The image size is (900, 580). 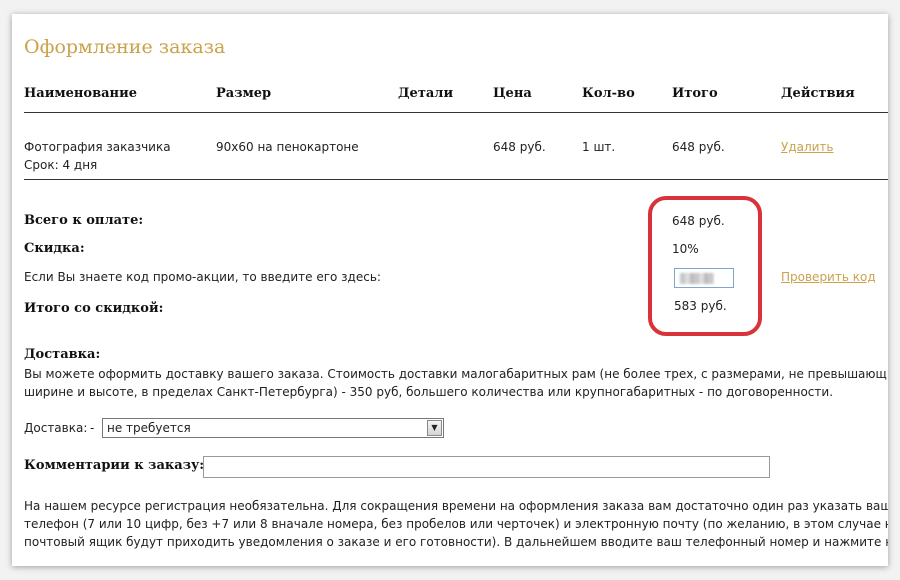 What do you see at coordinates (486, 467) in the screenshot?
I see `comments-input` at bounding box center [486, 467].